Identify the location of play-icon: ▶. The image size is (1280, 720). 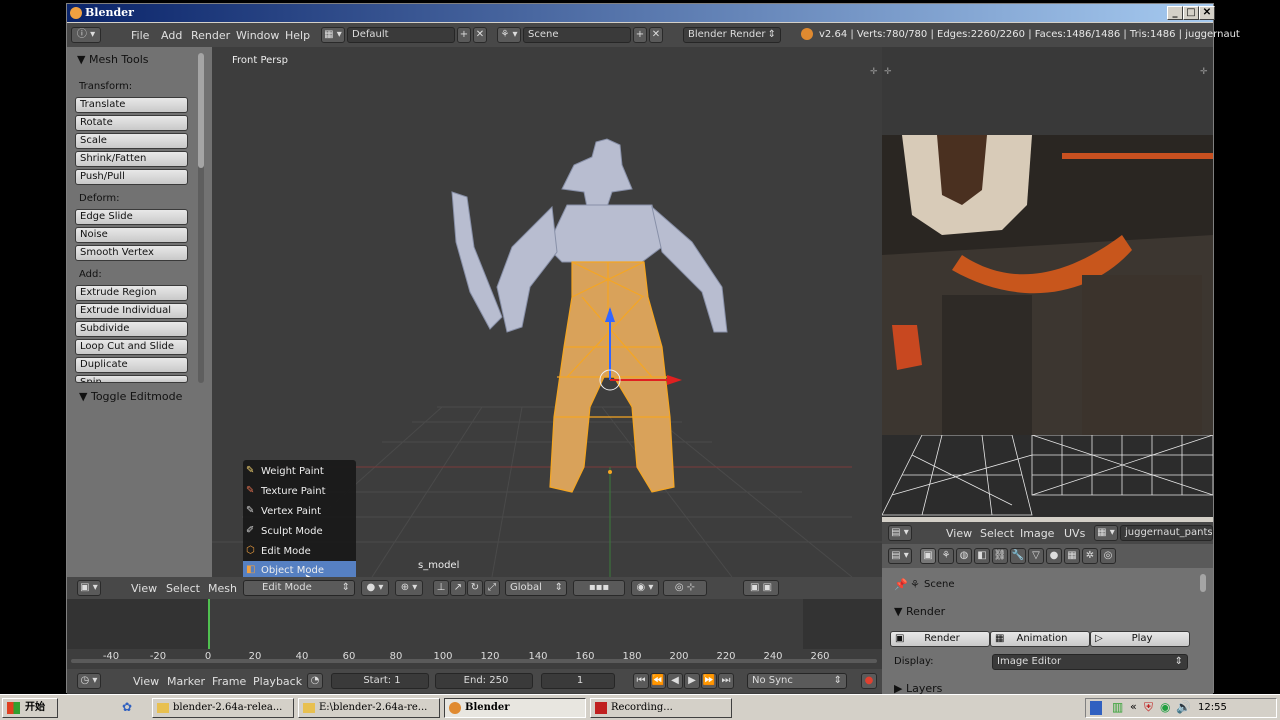
(692, 681).